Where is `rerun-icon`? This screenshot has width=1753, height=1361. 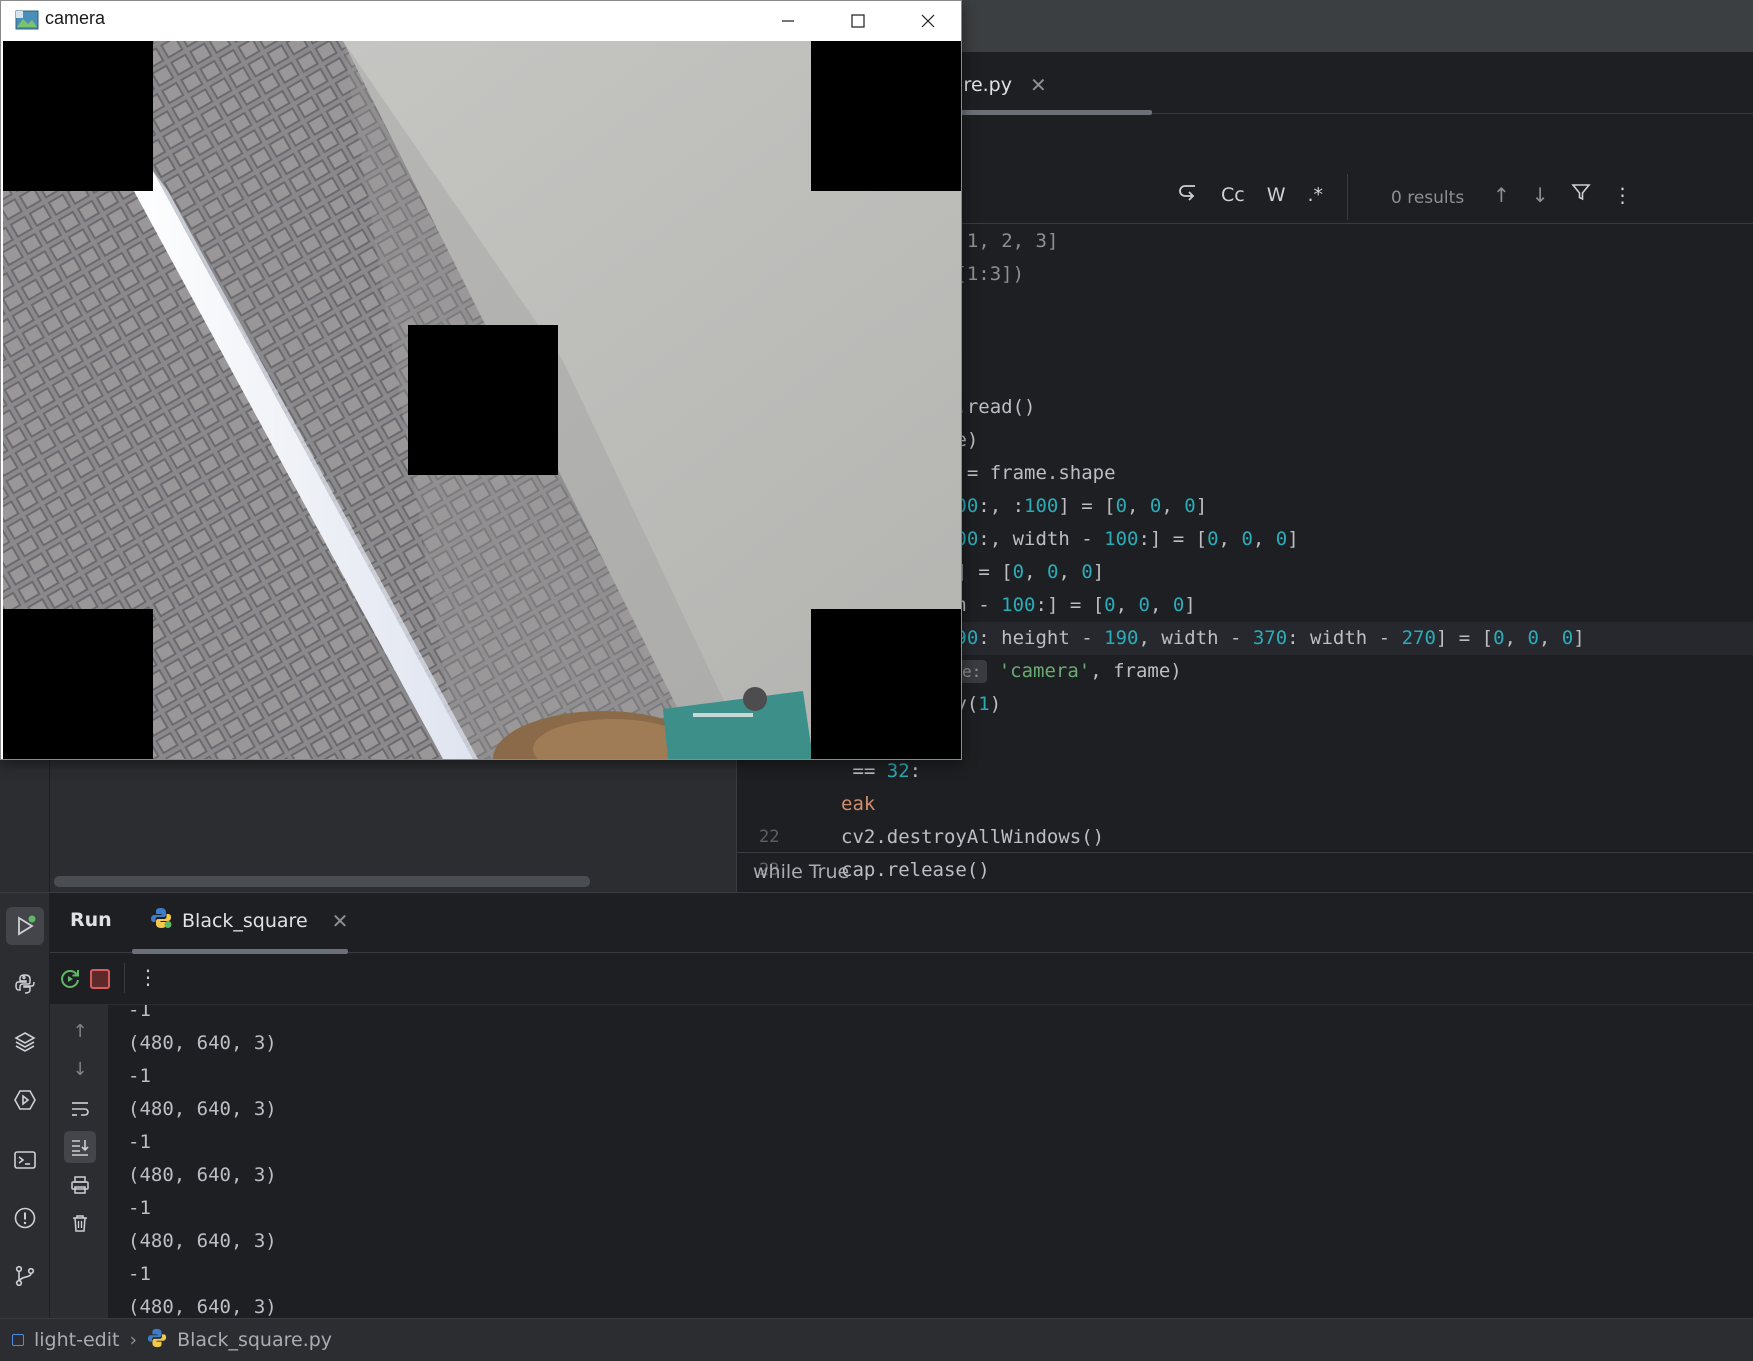 rerun-icon is located at coordinates (70, 981).